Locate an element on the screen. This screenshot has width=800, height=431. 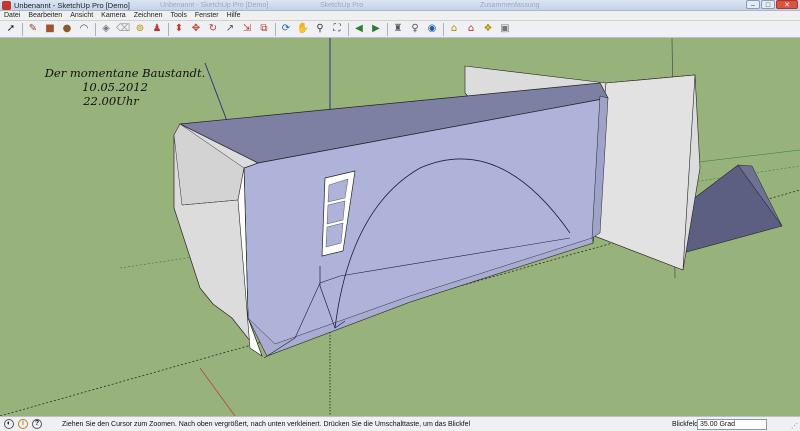
get-models-icon: ⌂ is located at coordinates (454, 29).